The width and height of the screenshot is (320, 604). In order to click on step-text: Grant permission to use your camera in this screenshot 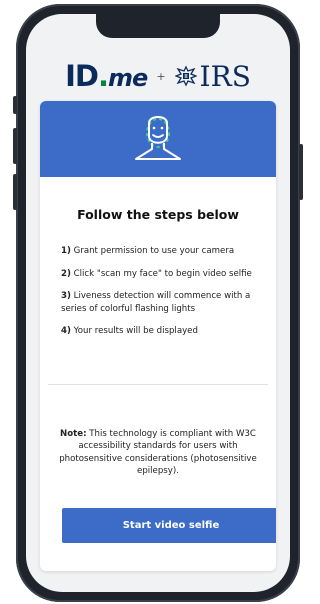, I will do `click(154, 251)`.